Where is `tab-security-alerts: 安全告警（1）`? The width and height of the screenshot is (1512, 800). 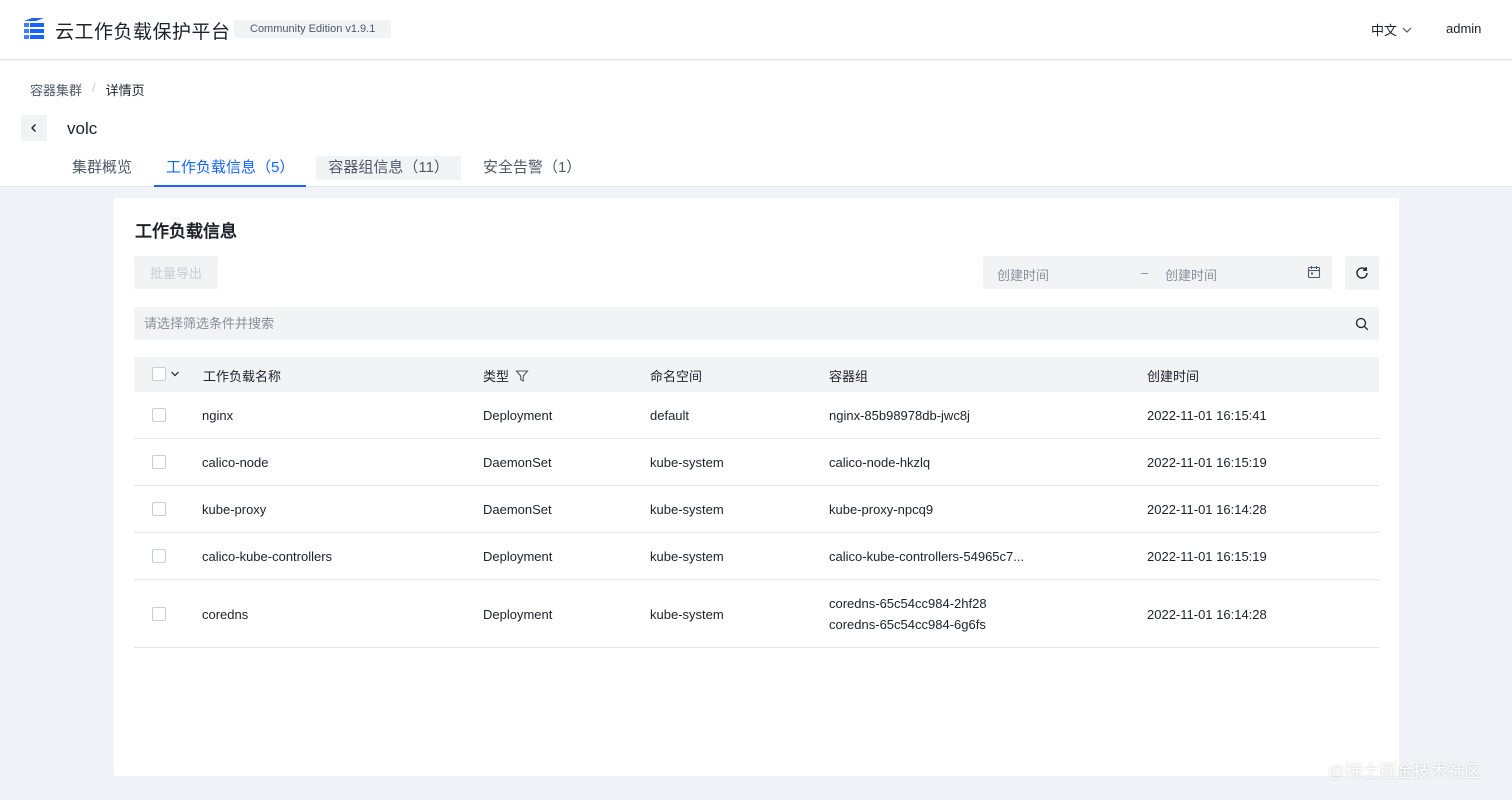
tab-security-alerts: 安全告警（1） is located at coordinates (532, 168).